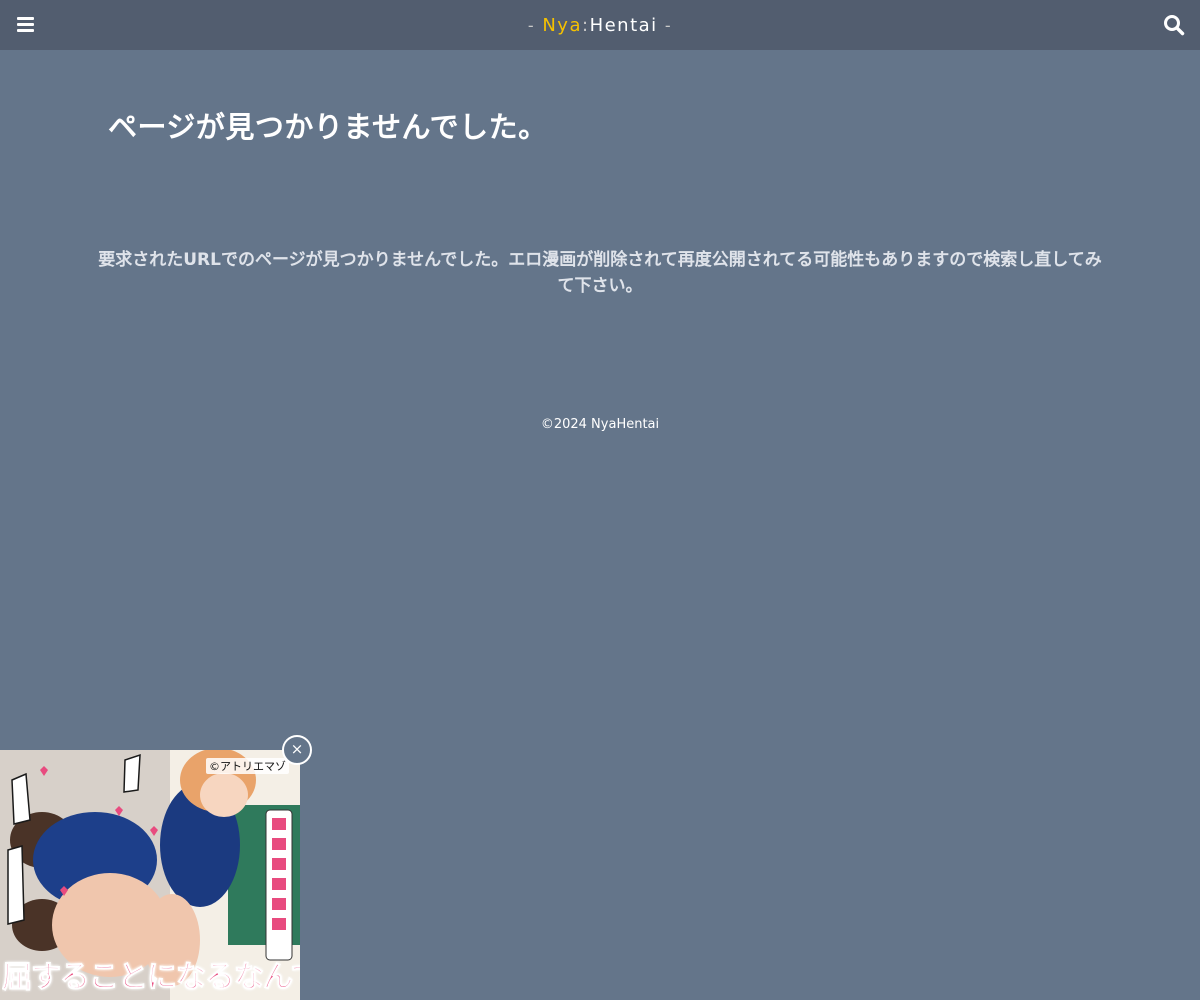 The image size is (1200, 1000). Describe the element at coordinates (585, 25) in the screenshot. I see `logo-colon: :` at that location.